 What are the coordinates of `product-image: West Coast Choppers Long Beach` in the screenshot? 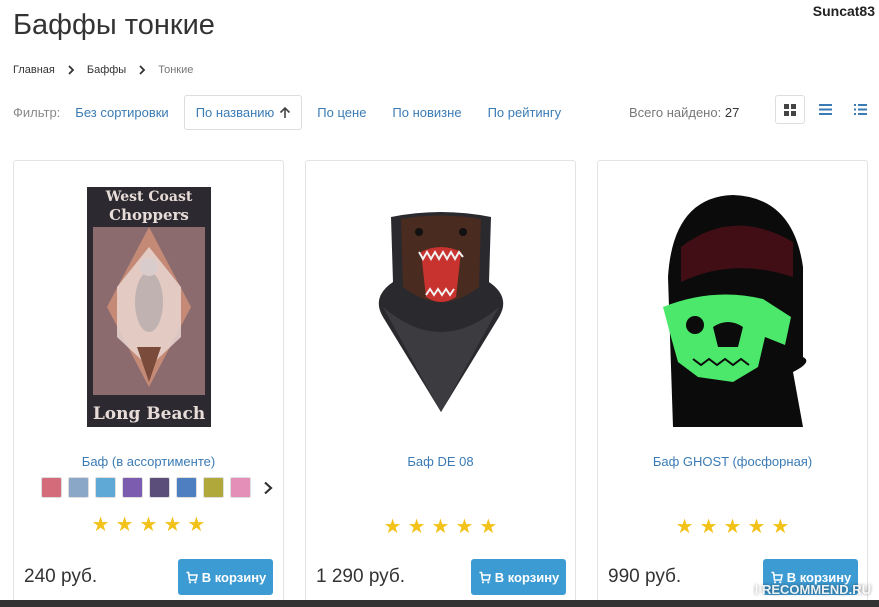 It's located at (148, 306).